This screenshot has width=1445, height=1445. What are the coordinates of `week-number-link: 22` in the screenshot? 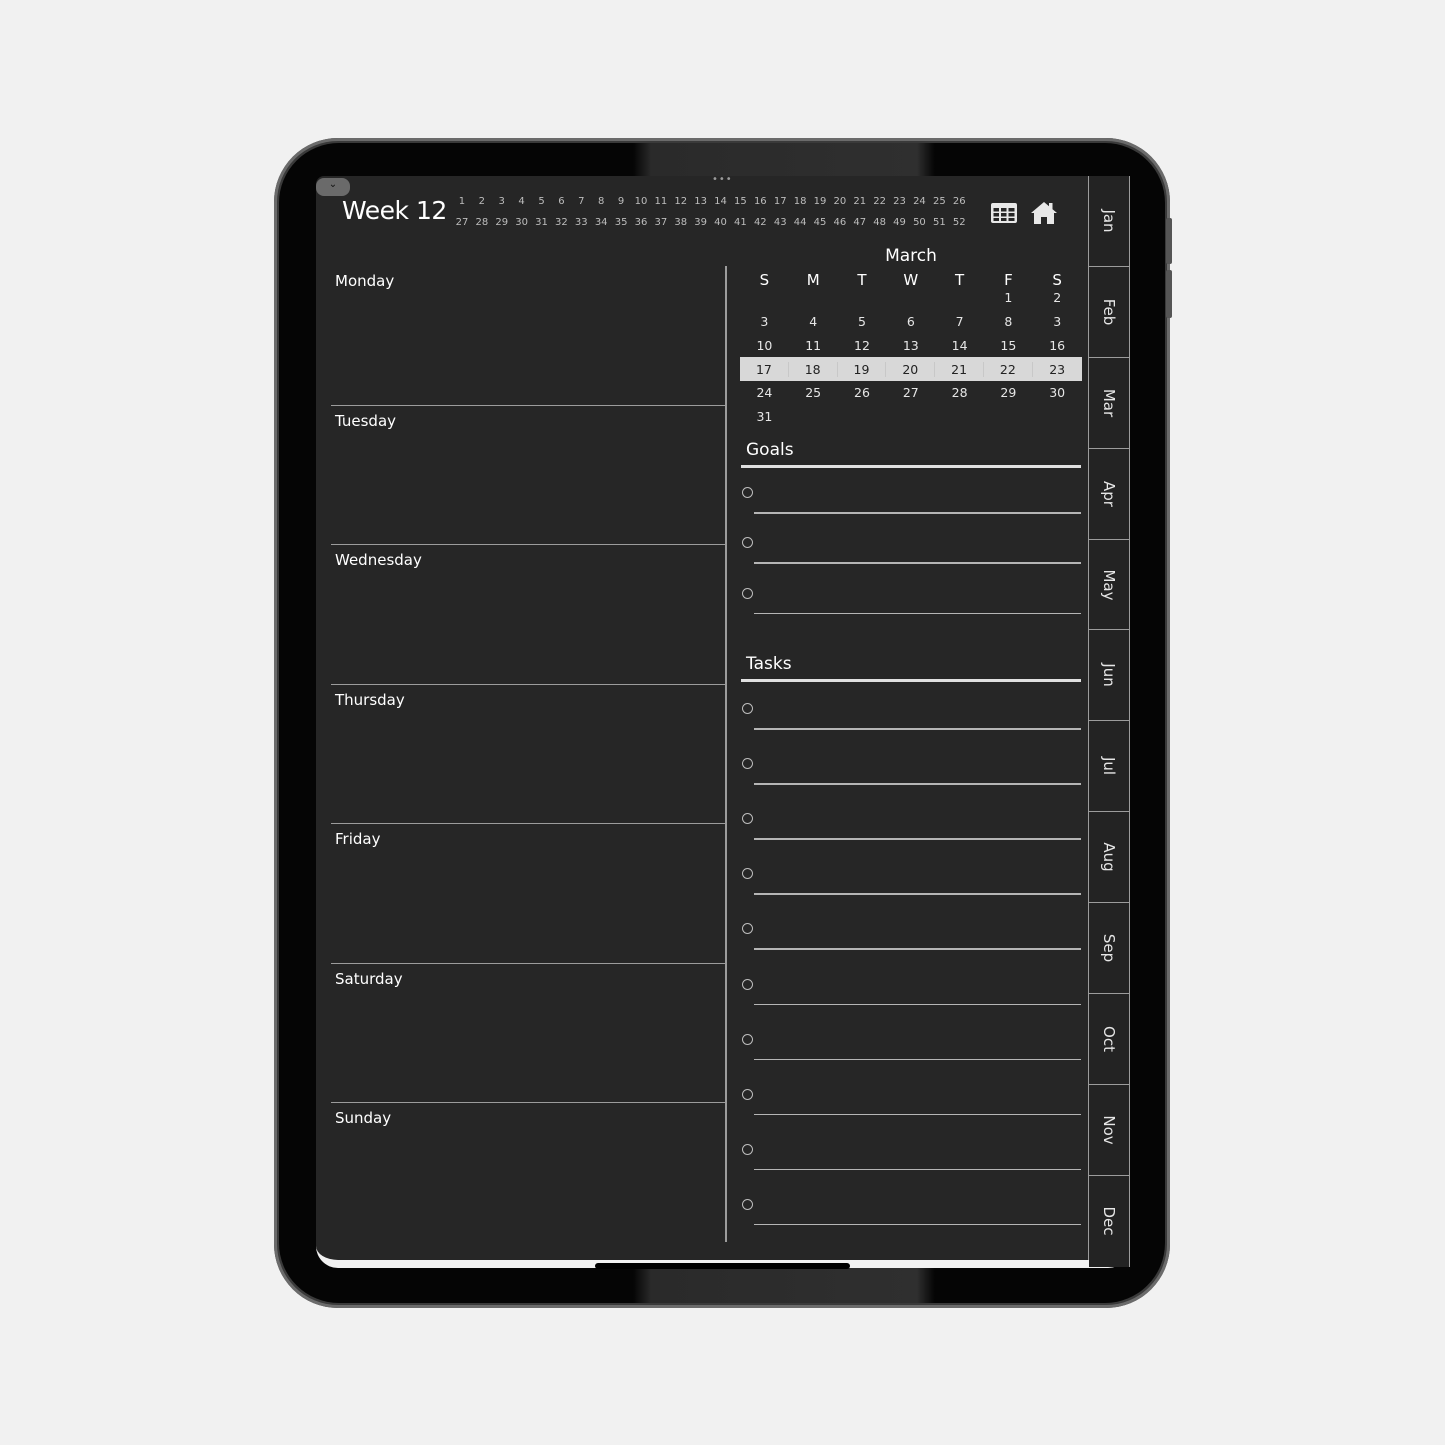 It's located at (880, 206).